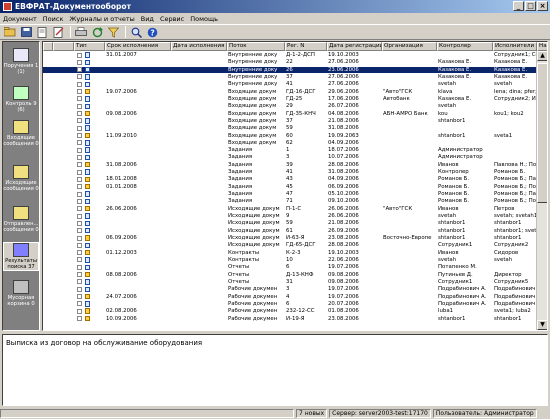  What do you see at coordinates (21, 293) in the screenshot?
I see `nav-trash: Мусорная корзина 0` at bounding box center [21, 293].